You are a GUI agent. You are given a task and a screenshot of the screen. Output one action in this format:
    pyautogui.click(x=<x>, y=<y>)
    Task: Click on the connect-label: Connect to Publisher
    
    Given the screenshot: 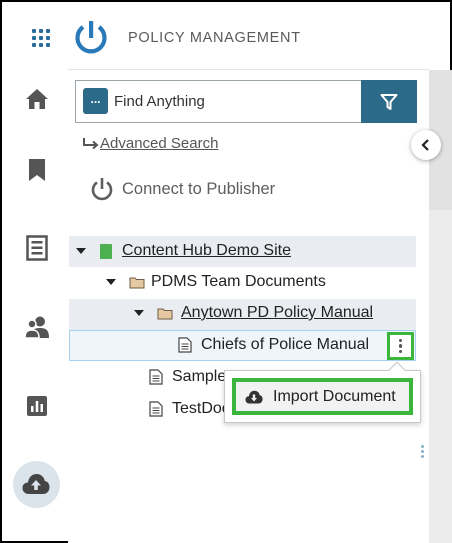 What is the action you would take?
    pyautogui.click(x=199, y=188)
    